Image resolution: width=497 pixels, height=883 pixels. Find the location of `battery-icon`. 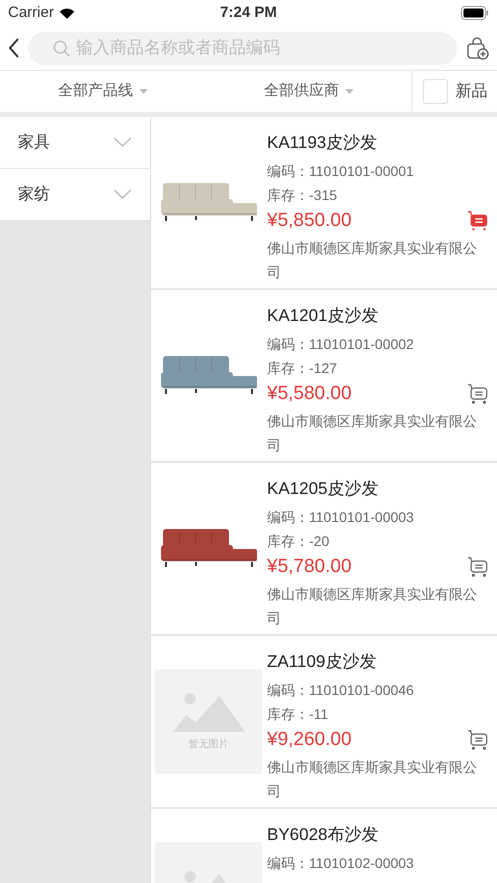

battery-icon is located at coordinates (474, 13).